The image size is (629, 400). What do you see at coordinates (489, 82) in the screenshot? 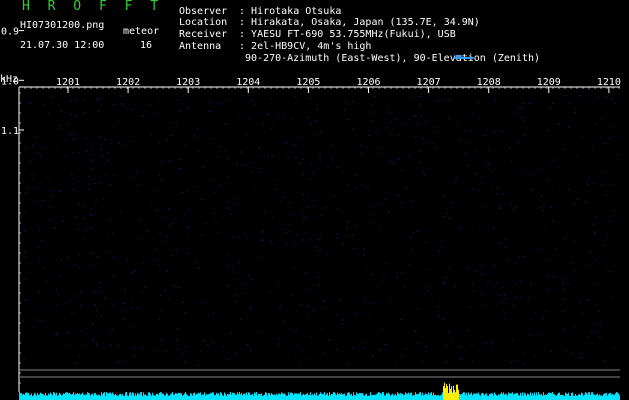
I see `x-tick-label: 1208` at bounding box center [489, 82].